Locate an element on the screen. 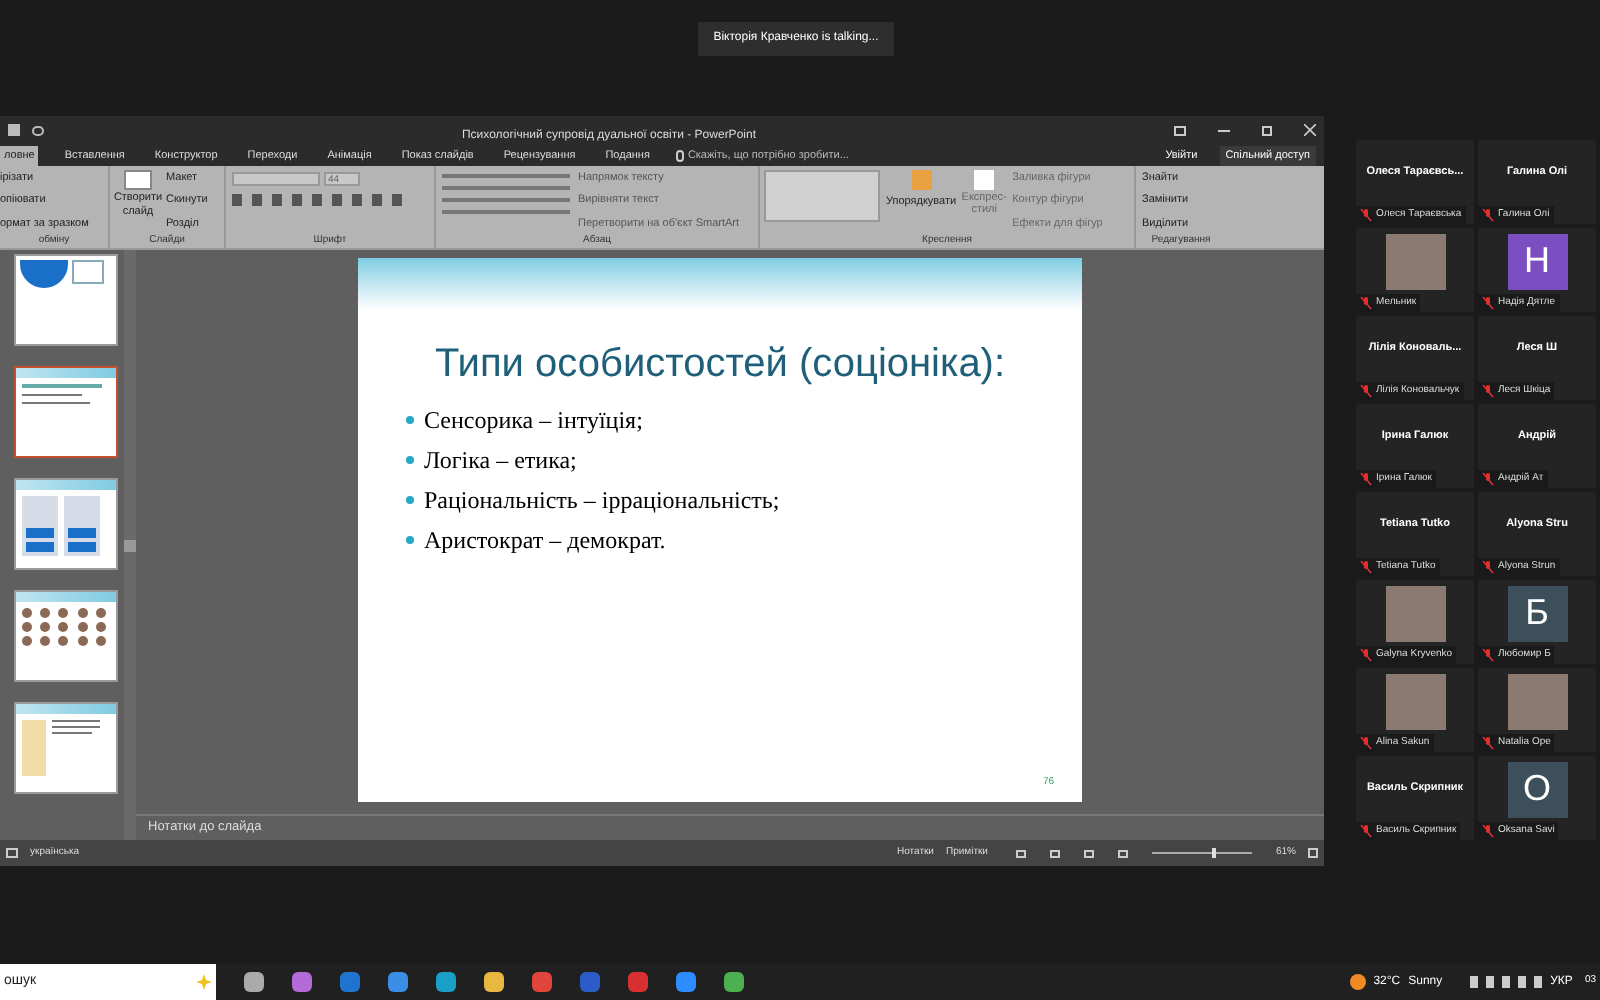 This screenshot has width=1600, height=1000. slide-title: Типи особистостей (соціоніка): is located at coordinates (720, 365).